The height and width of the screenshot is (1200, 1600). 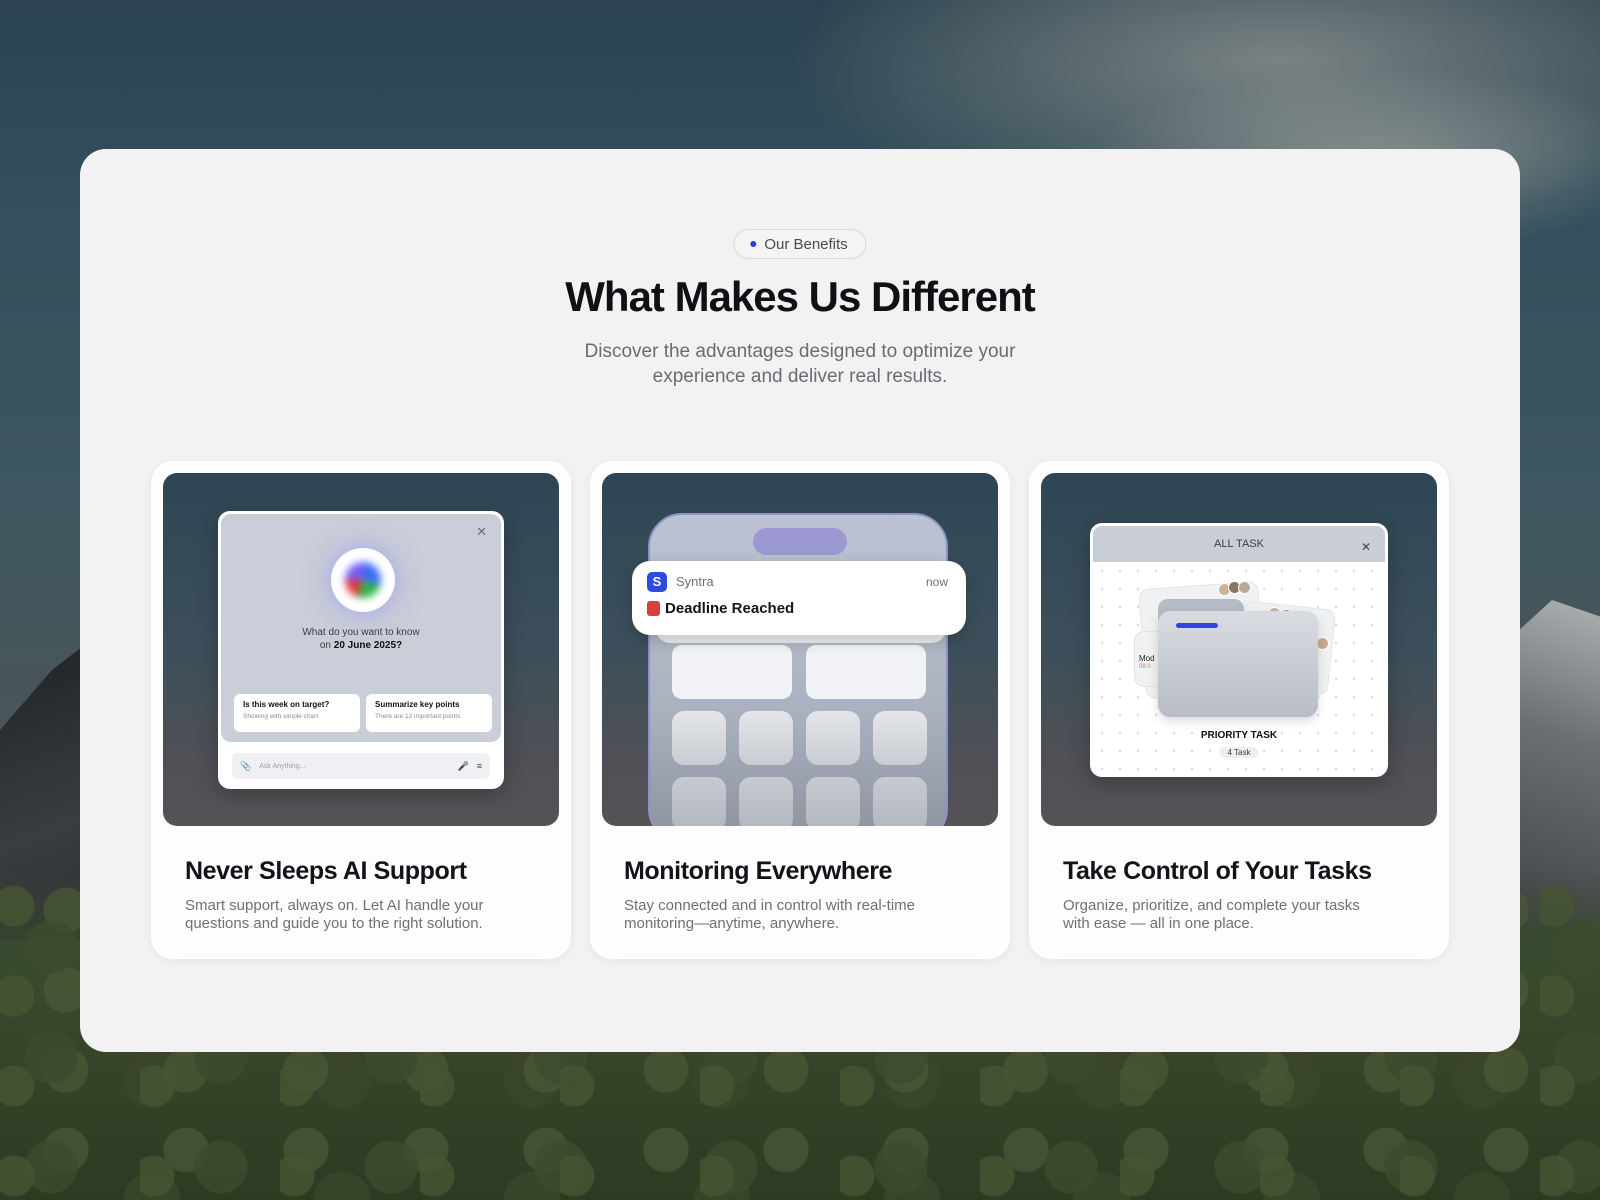 I want to click on notification-banner: S Syntra now Deadline Reached, so click(x=799, y=598).